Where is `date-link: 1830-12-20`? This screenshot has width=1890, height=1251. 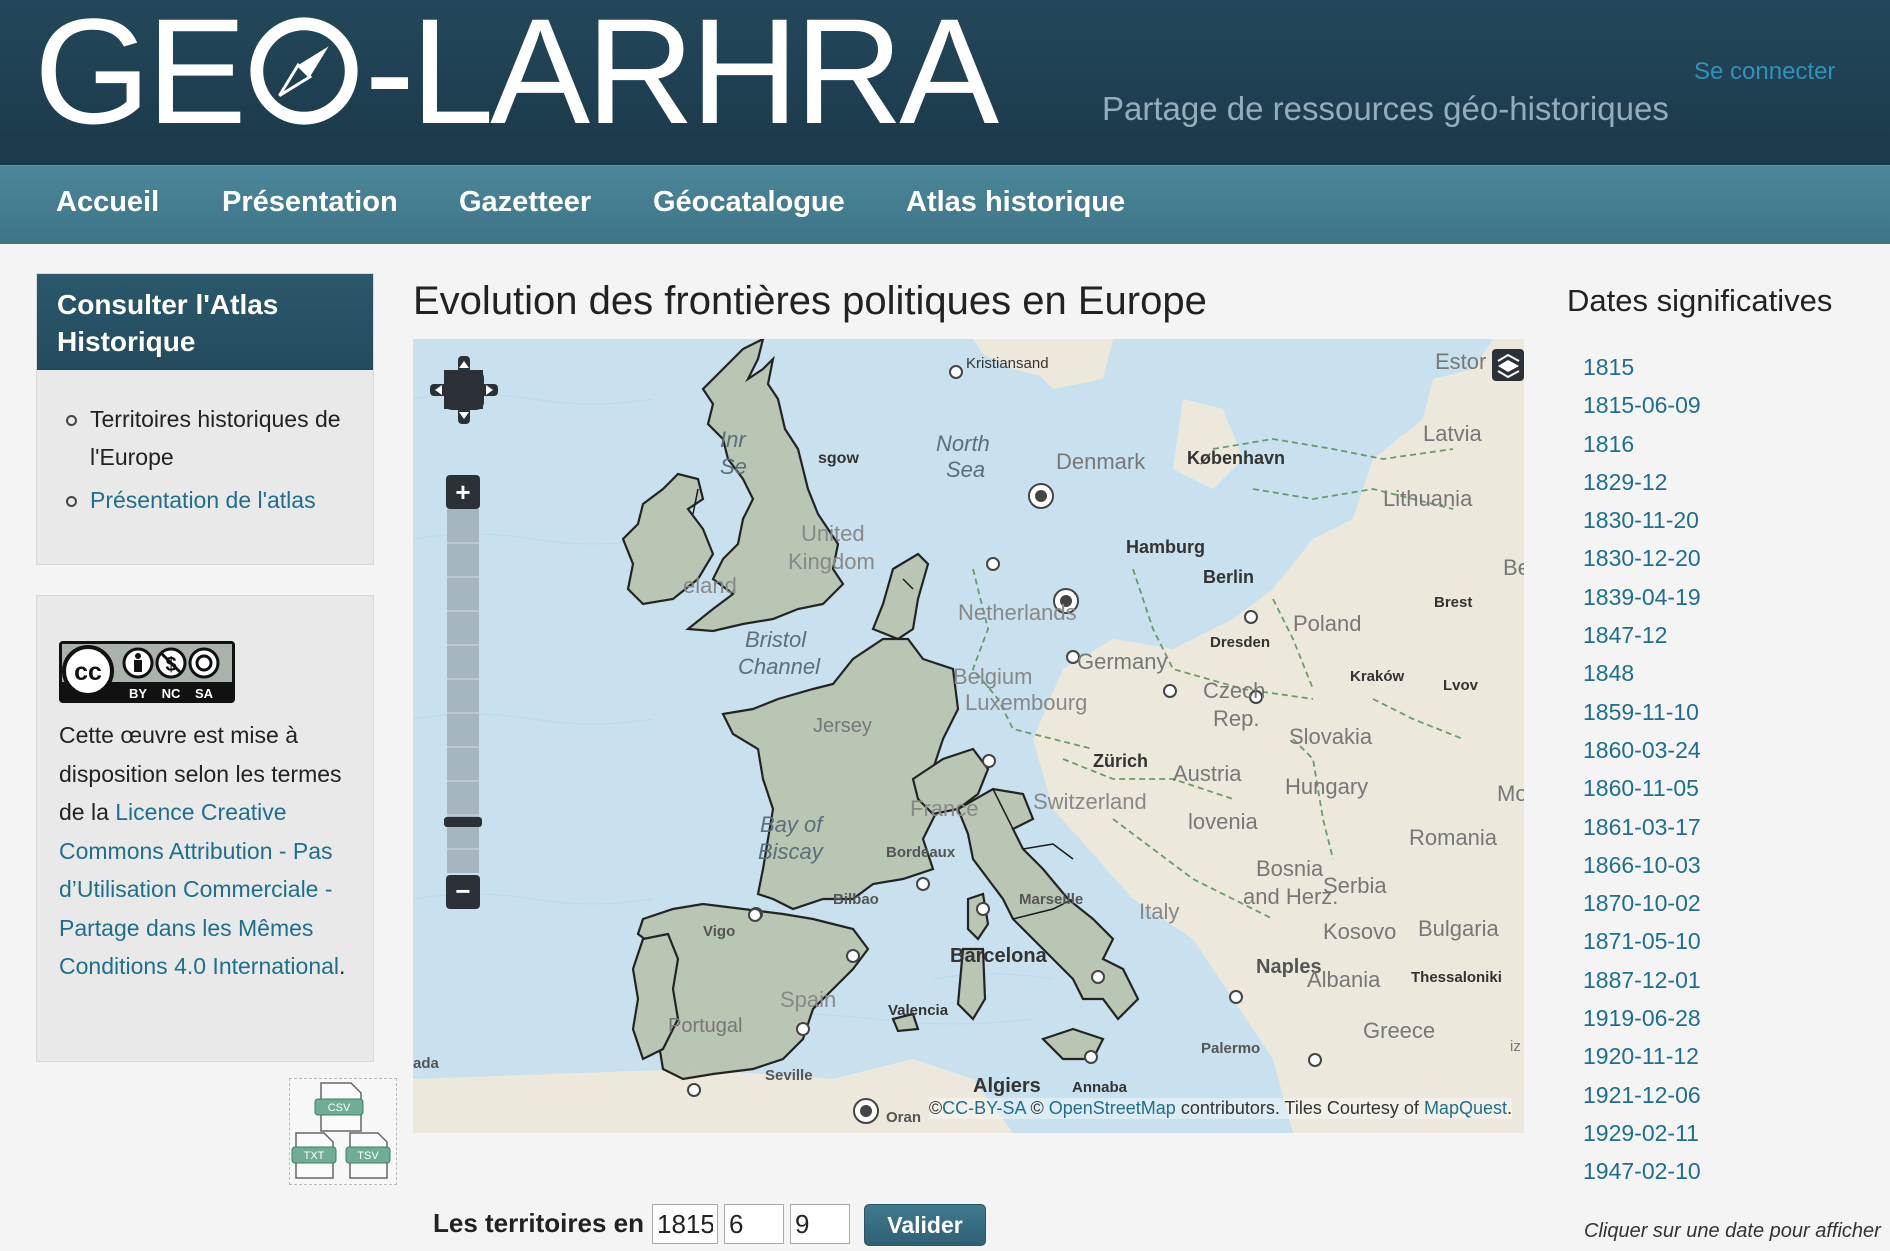 date-link: 1830-12-20 is located at coordinates (1642, 558).